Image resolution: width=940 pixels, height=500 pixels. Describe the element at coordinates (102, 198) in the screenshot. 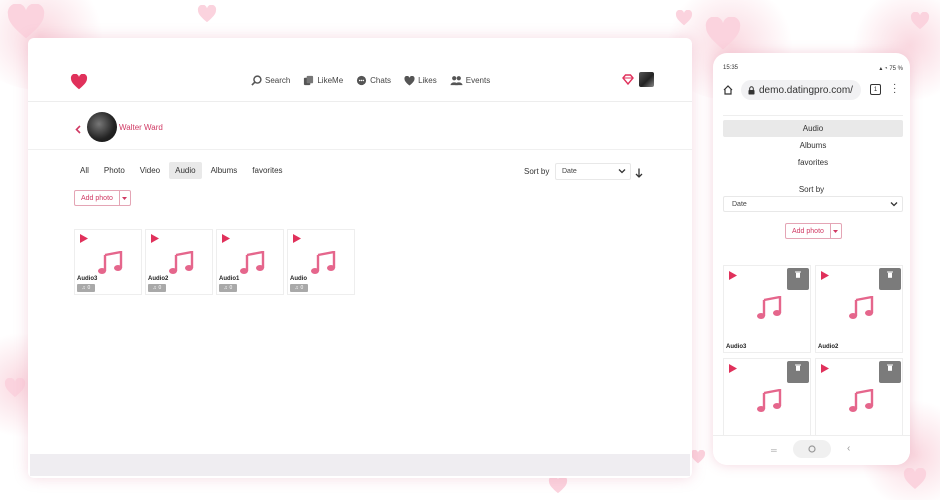

I see `add-photo-button: Add photo` at that location.